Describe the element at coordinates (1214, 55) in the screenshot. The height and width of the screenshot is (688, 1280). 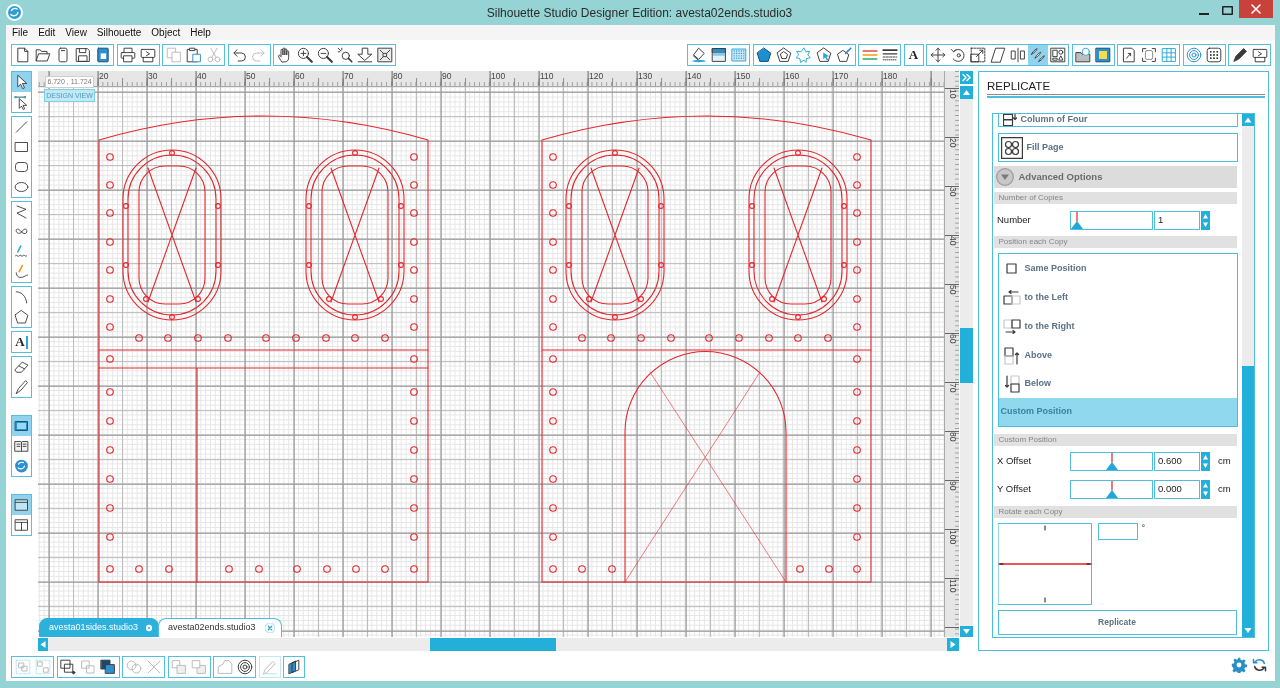
I see `dots-icon` at that location.